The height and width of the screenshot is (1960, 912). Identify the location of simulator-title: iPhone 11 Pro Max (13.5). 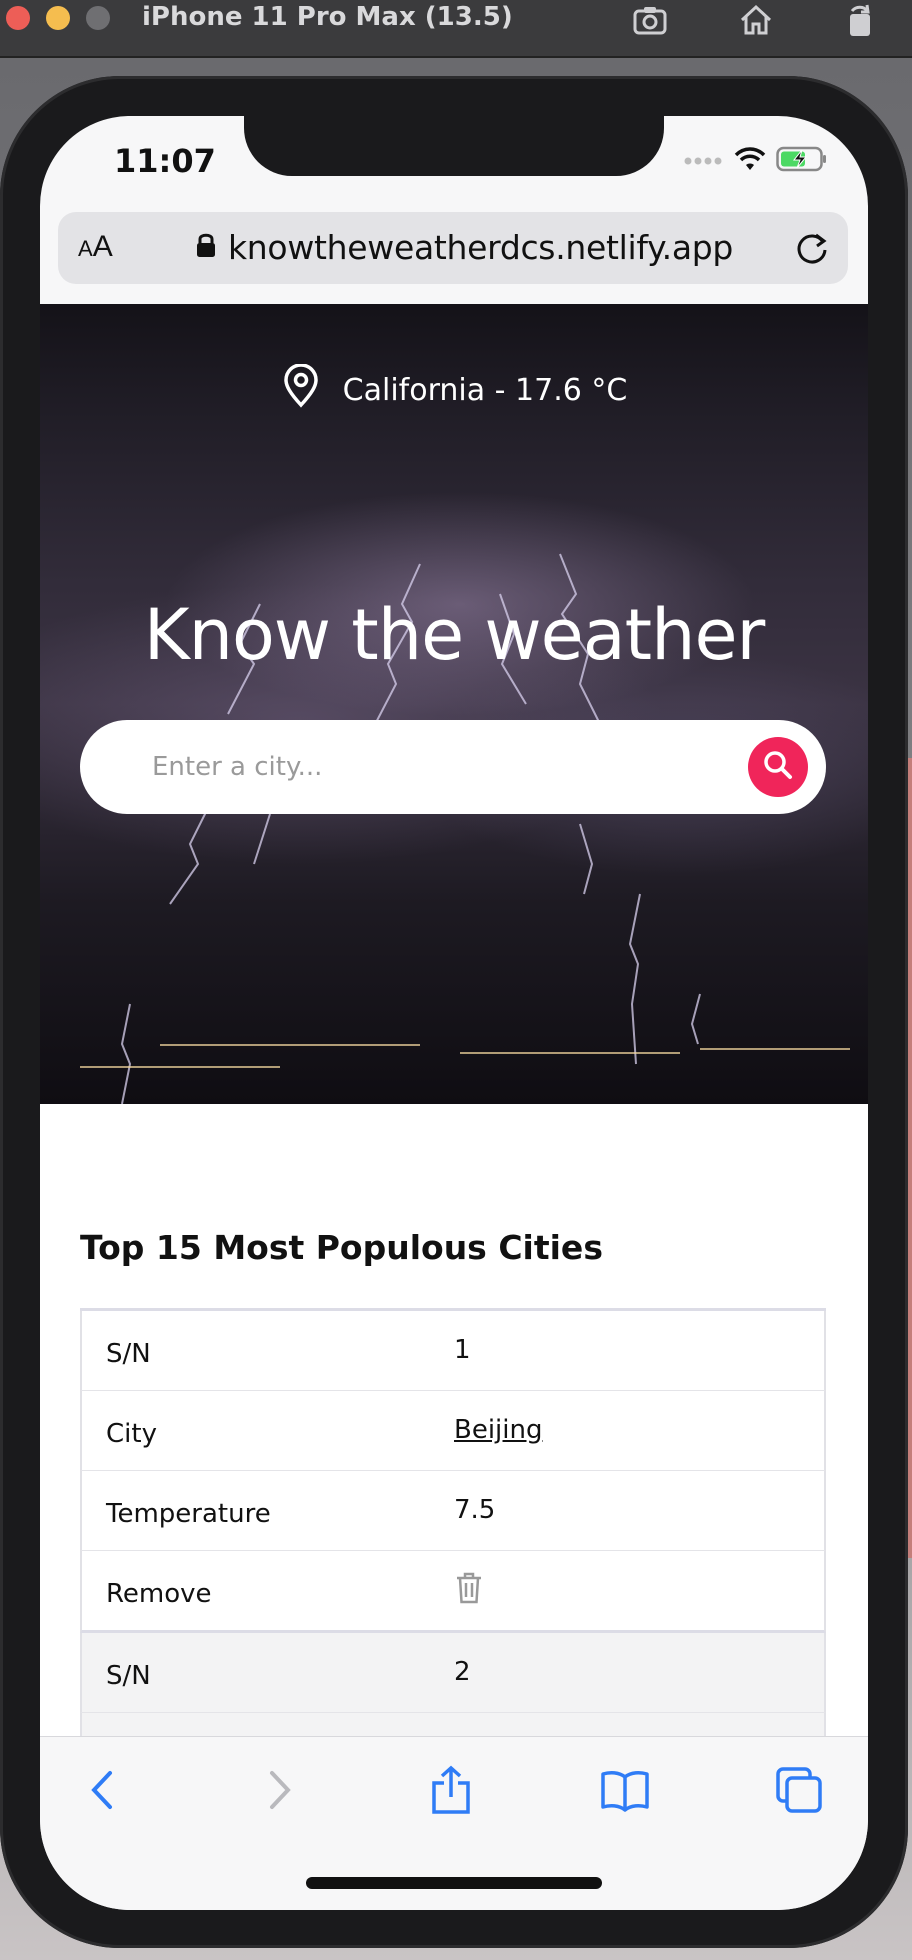
(327, 17).